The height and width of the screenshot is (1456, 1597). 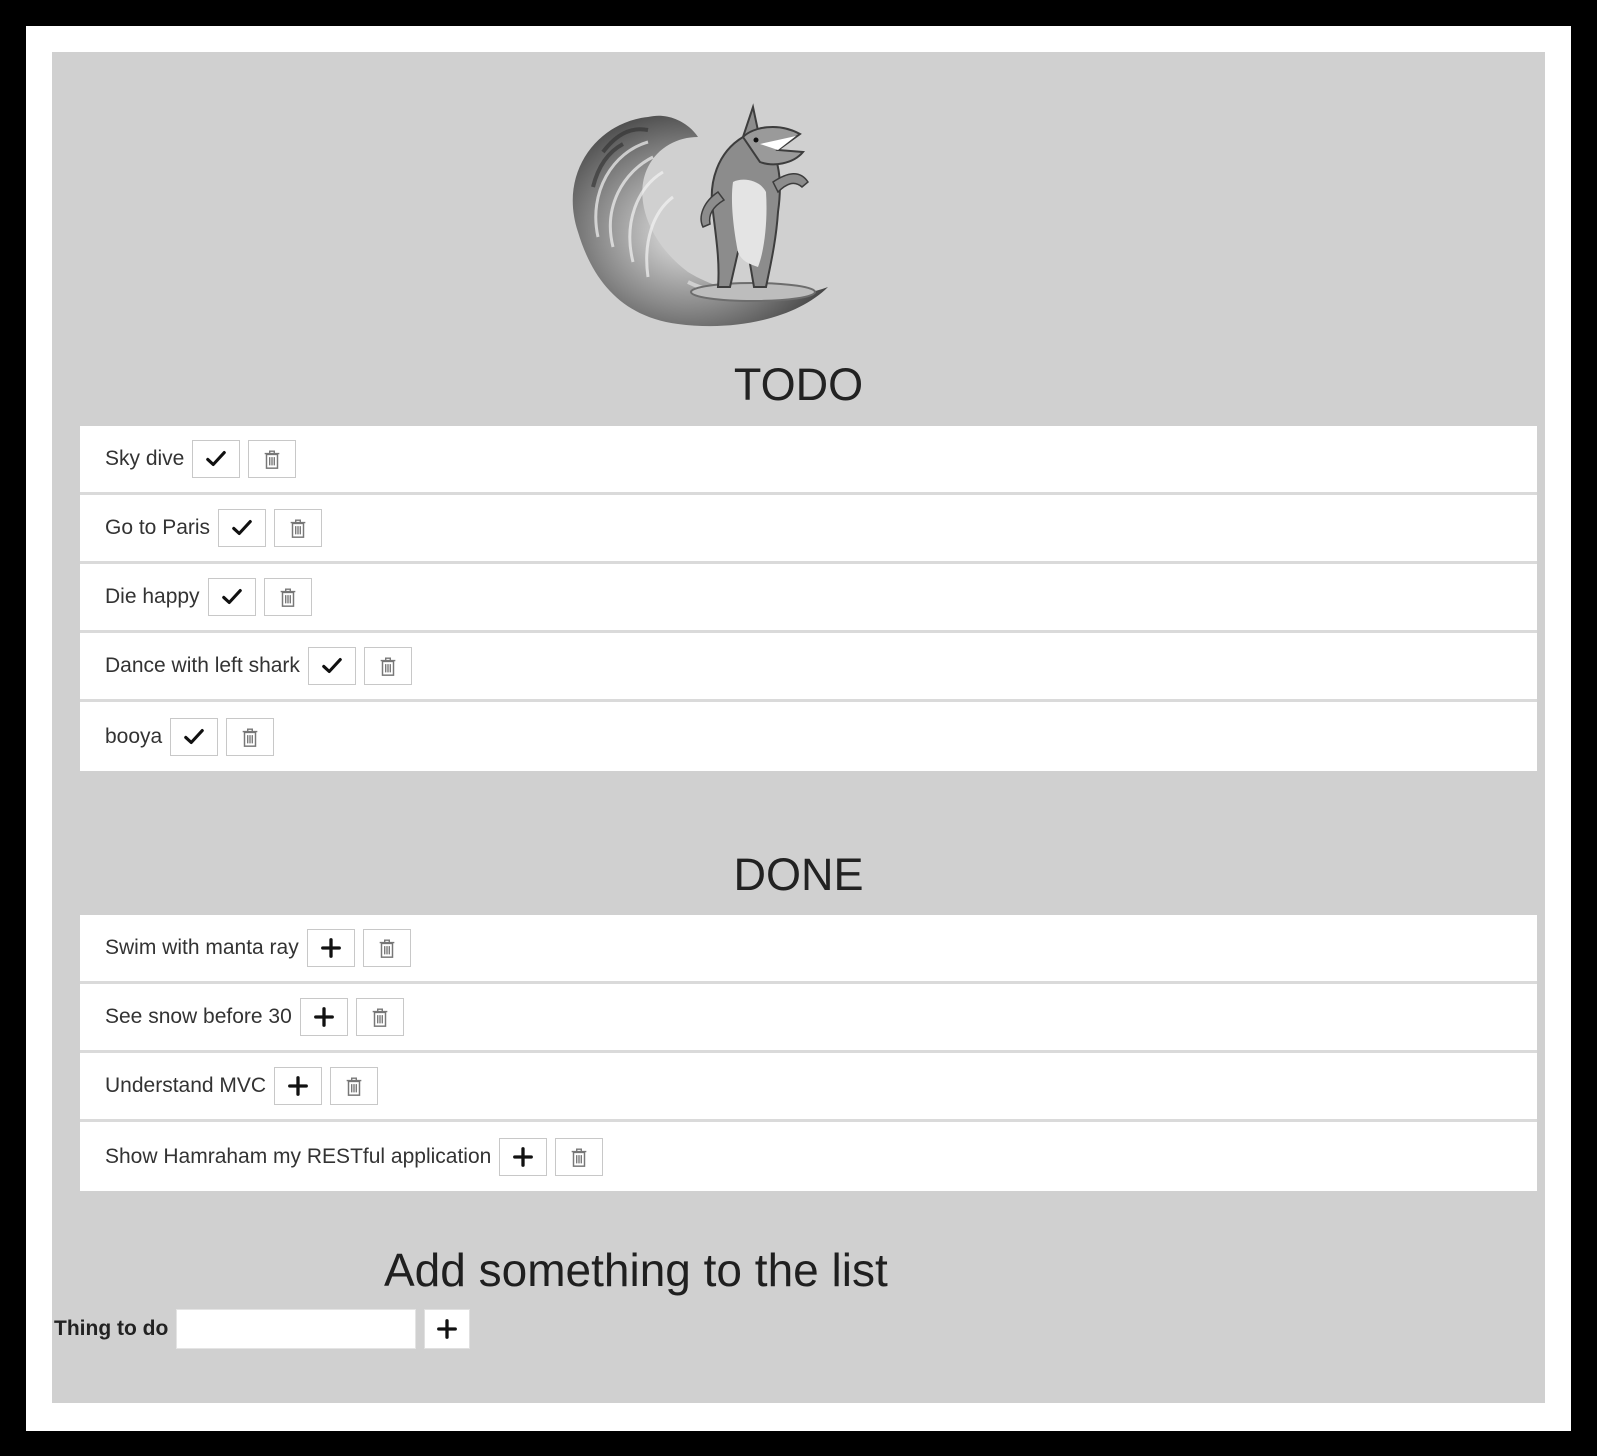 I want to click on todo-item: Dance with left shark, so click(x=808, y=667).